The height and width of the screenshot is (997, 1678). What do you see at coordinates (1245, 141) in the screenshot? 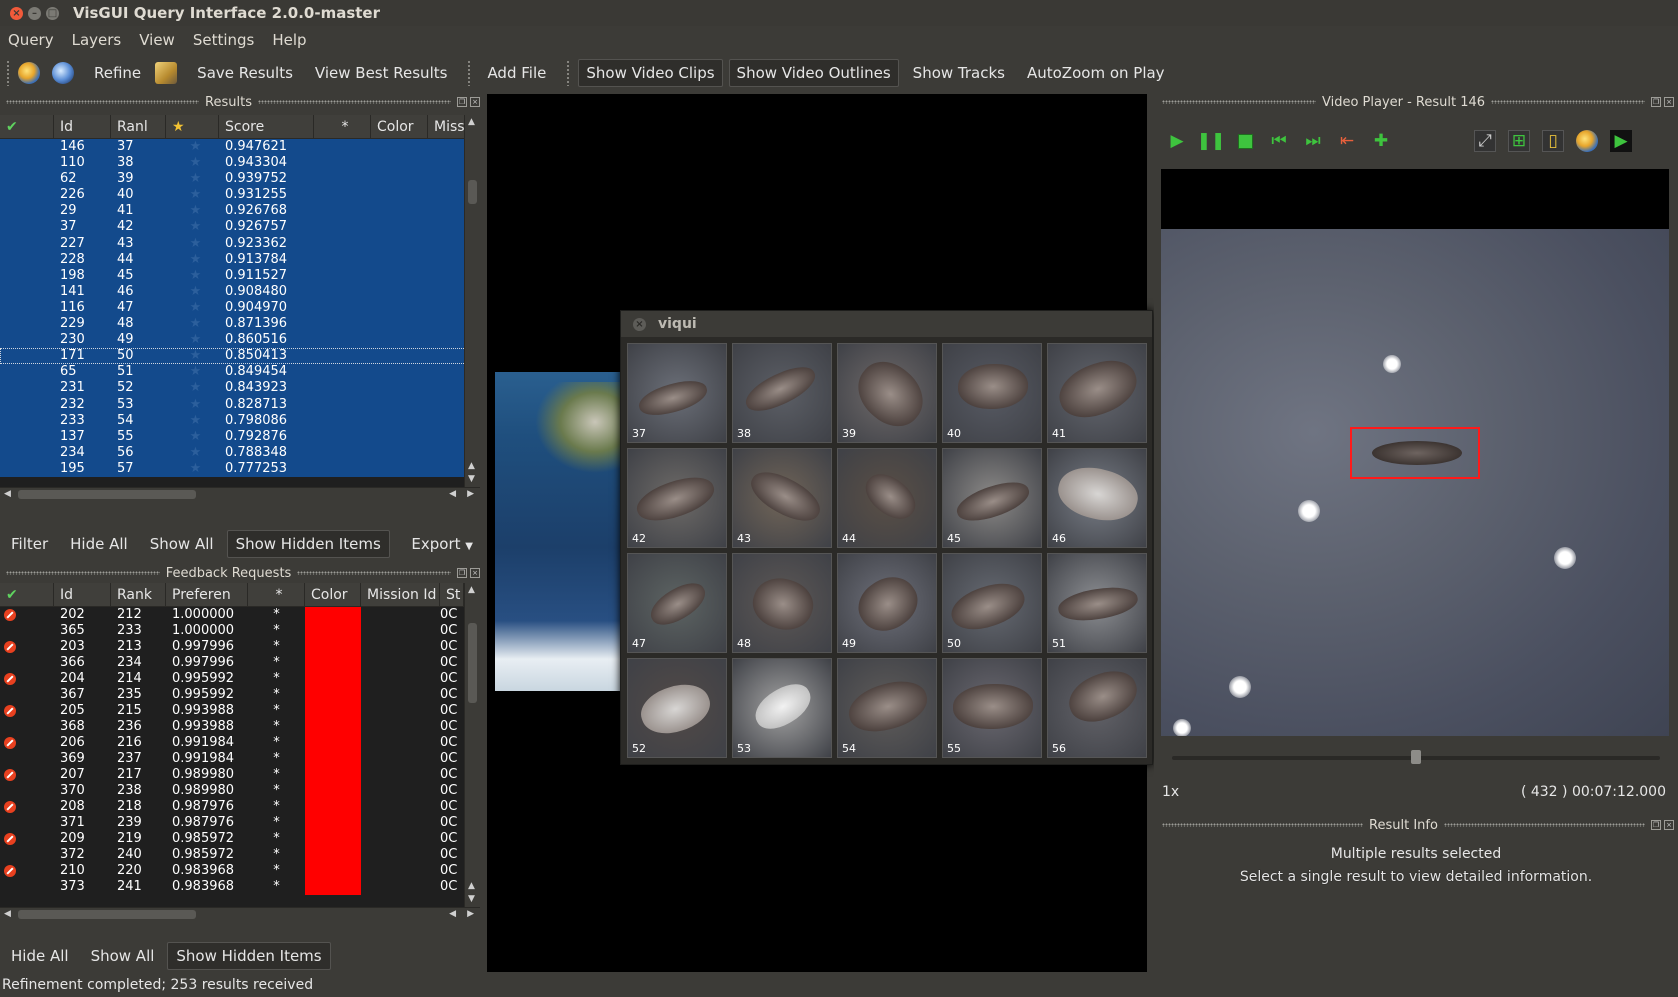
I see `stop-icon` at bounding box center [1245, 141].